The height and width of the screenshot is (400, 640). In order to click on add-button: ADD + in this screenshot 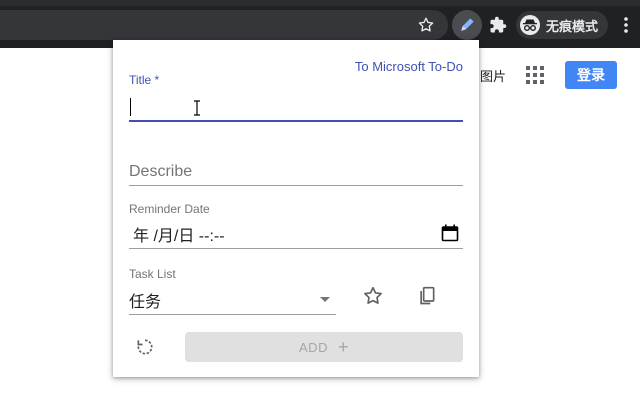, I will do `click(324, 347)`.